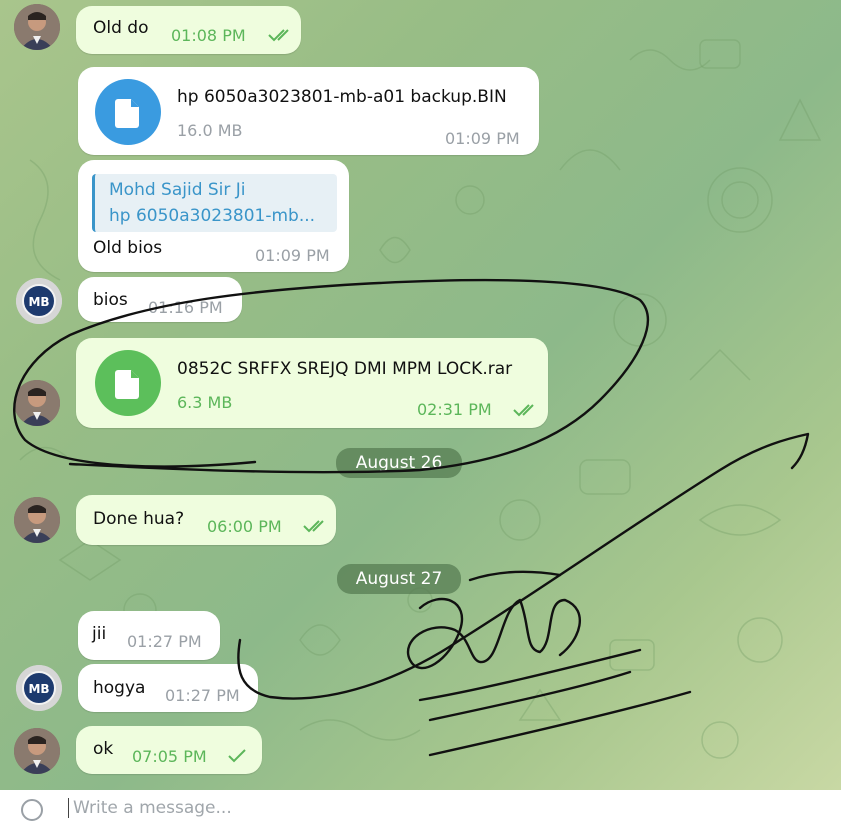 This screenshot has width=841, height=824. What do you see at coordinates (185, 307) in the screenshot?
I see `message-time: 01:16 PM` at bounding box center [185, 307].